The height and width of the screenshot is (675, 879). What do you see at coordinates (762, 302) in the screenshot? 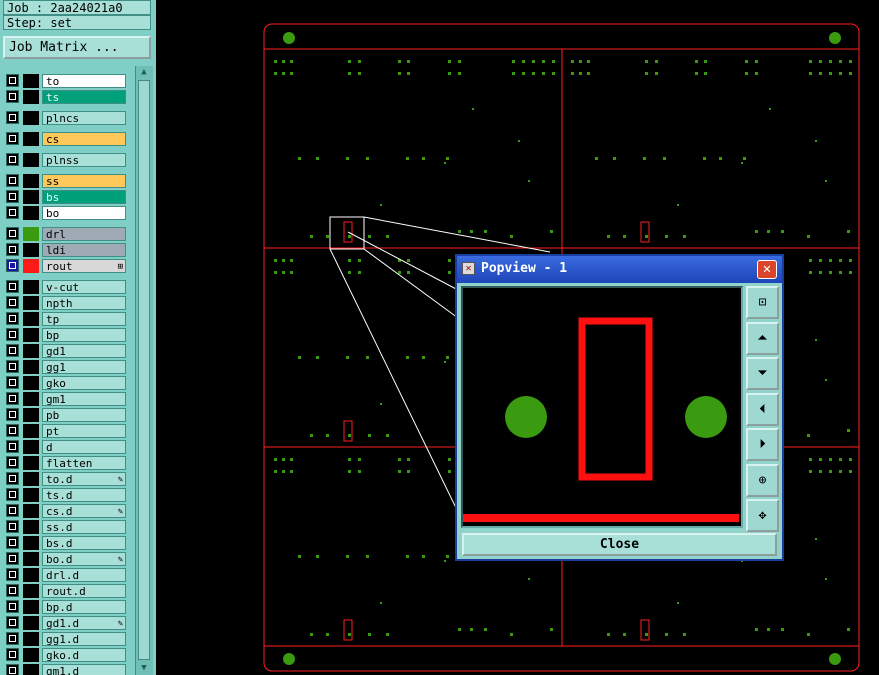
I see `zoom-fit-icon: ⊡` at bounding box center [762, 302].